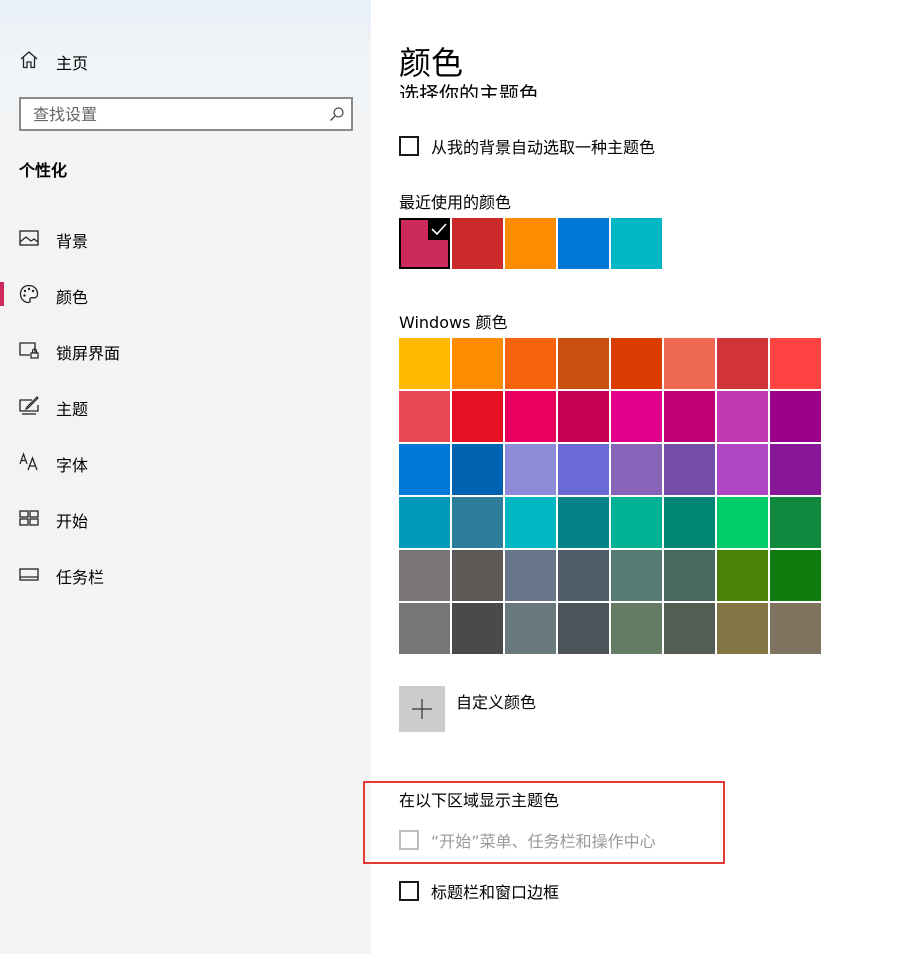 The height and width of the screenshot is (954, 912). Describe the element at coordinates (80, 577) in the screenshot. I see `sidebar-item-label: 任务栏` at that location.